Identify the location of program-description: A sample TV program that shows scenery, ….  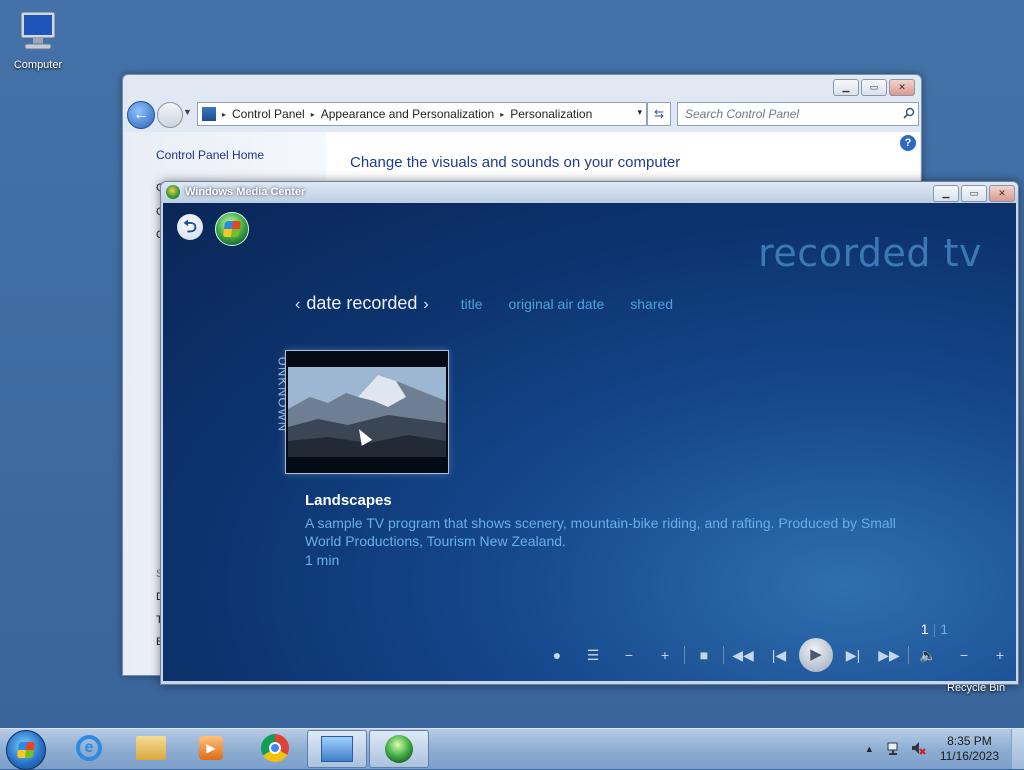
(600, 532).